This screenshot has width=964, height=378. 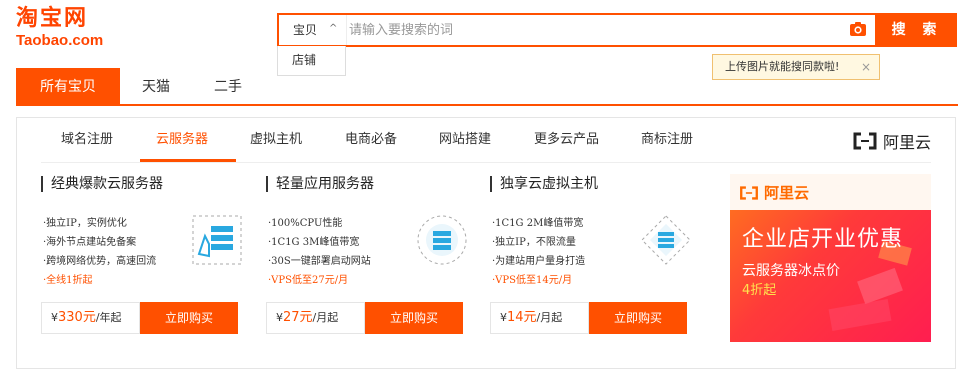 What do you see at coordinates (866, 67) in the screenshot?
I see `close-icon: ×` at bounding box center [866, 67].